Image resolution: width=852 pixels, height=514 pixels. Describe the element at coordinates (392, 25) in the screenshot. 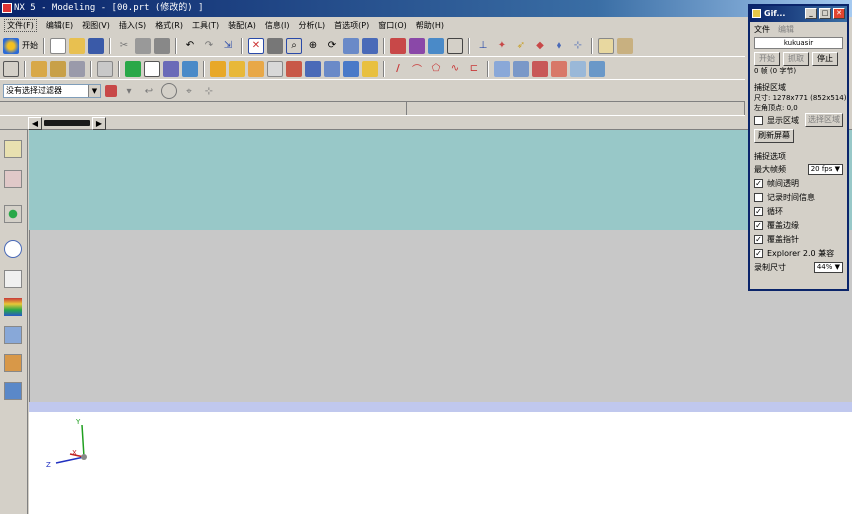

I see `menu-window: 窗口(O)` at that location.